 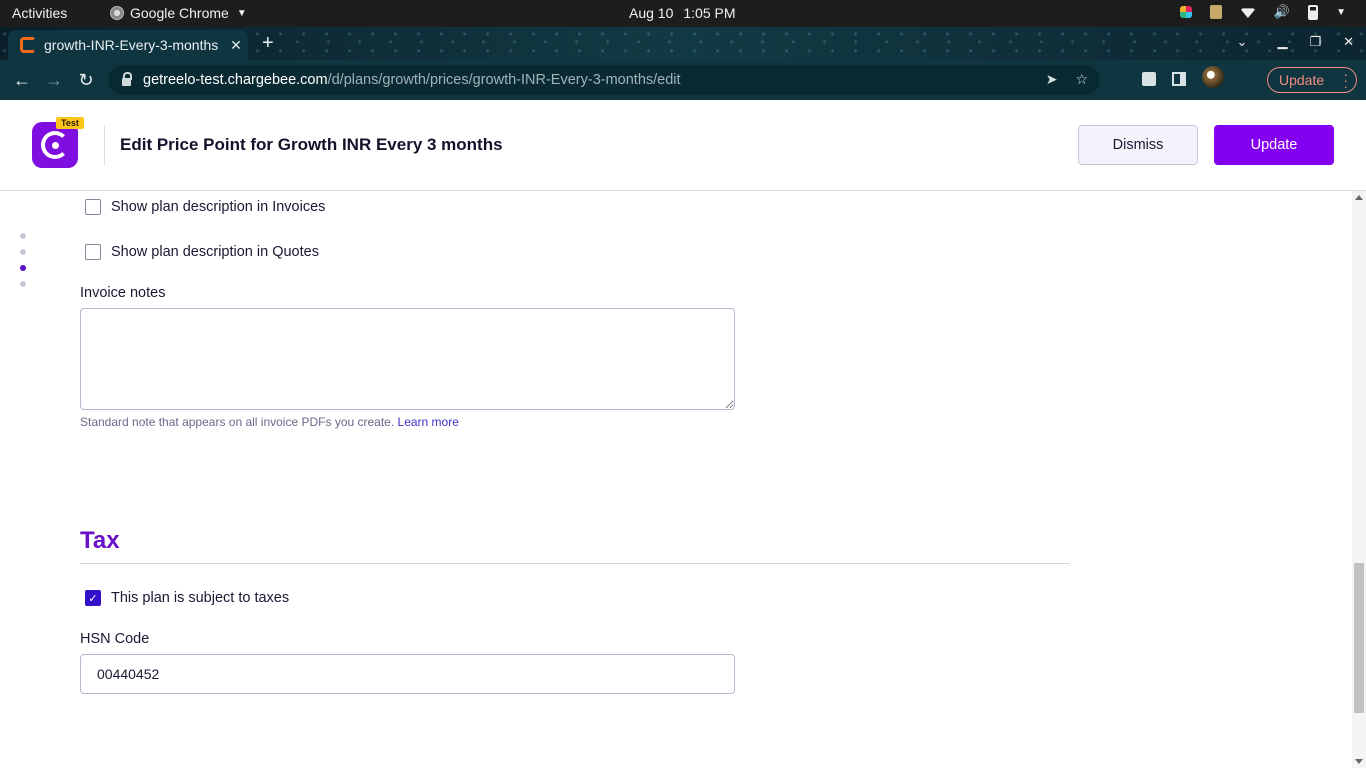 I want to click on send-icon: ➤, so click(x=1052, y=79).